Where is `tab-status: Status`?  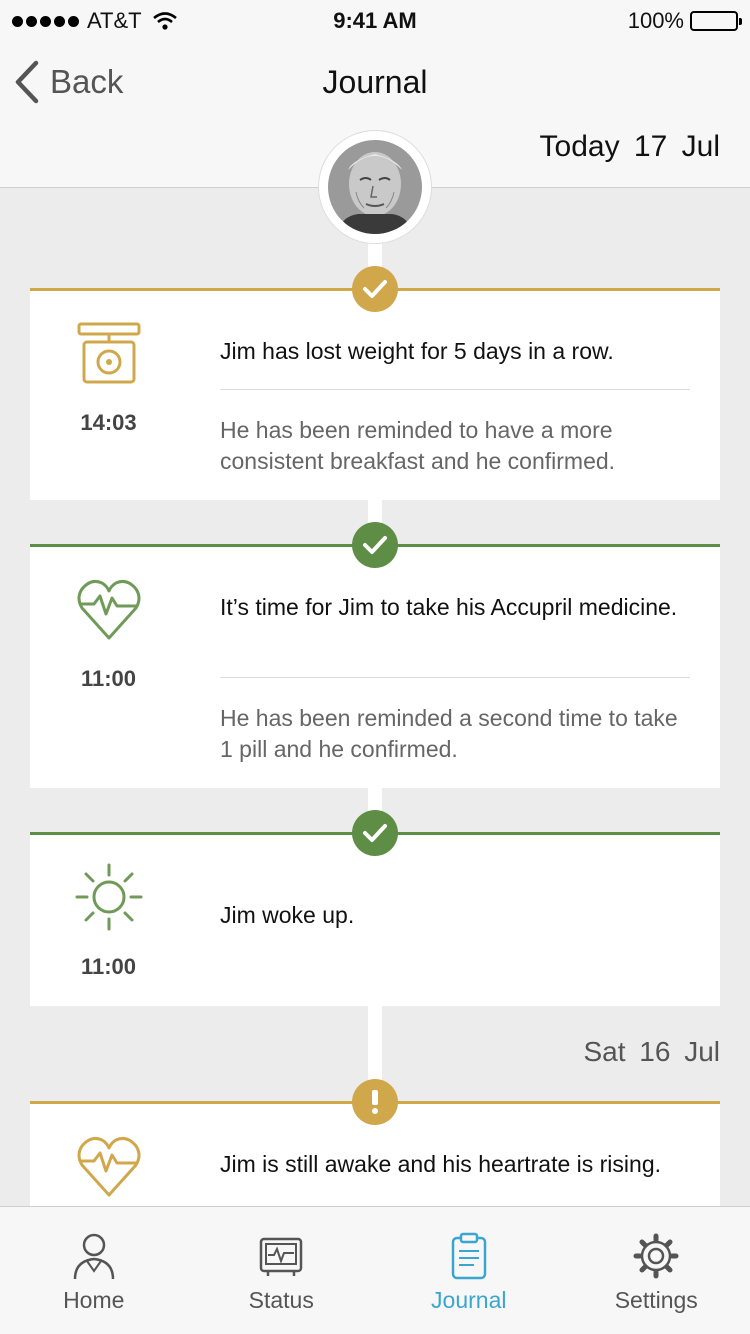
tab-status: Status is located at coordinates (282, 1270).